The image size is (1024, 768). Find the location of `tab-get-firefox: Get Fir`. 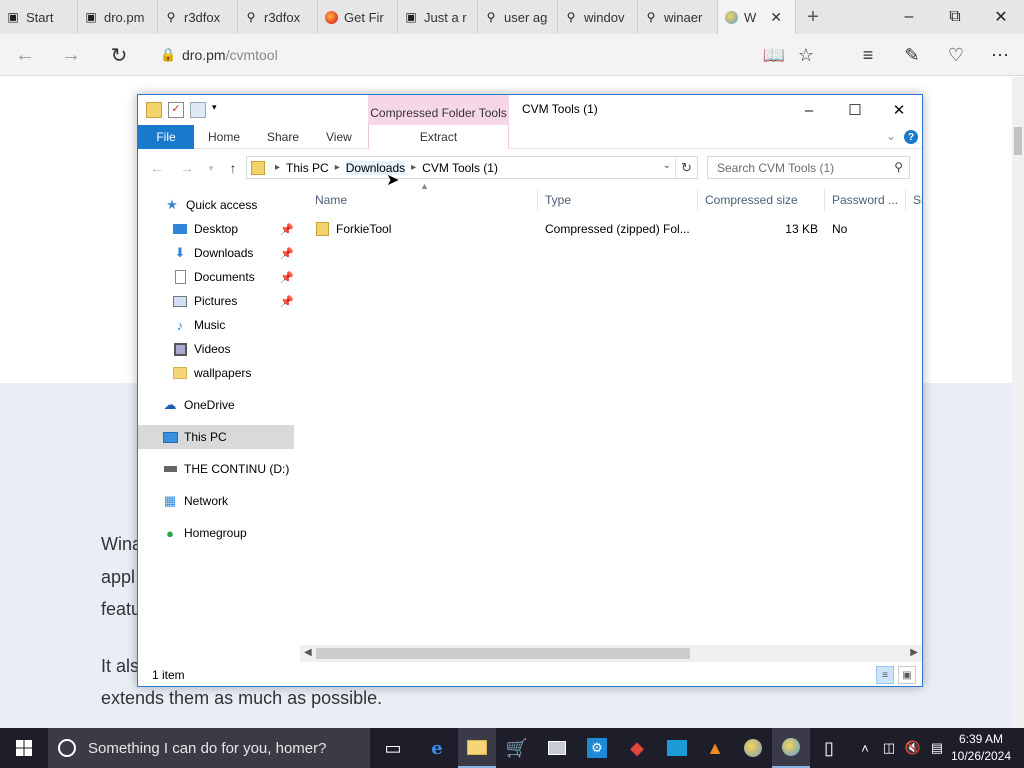

tab-get-firefox: Get Fir is located at coordinates (358, 17).